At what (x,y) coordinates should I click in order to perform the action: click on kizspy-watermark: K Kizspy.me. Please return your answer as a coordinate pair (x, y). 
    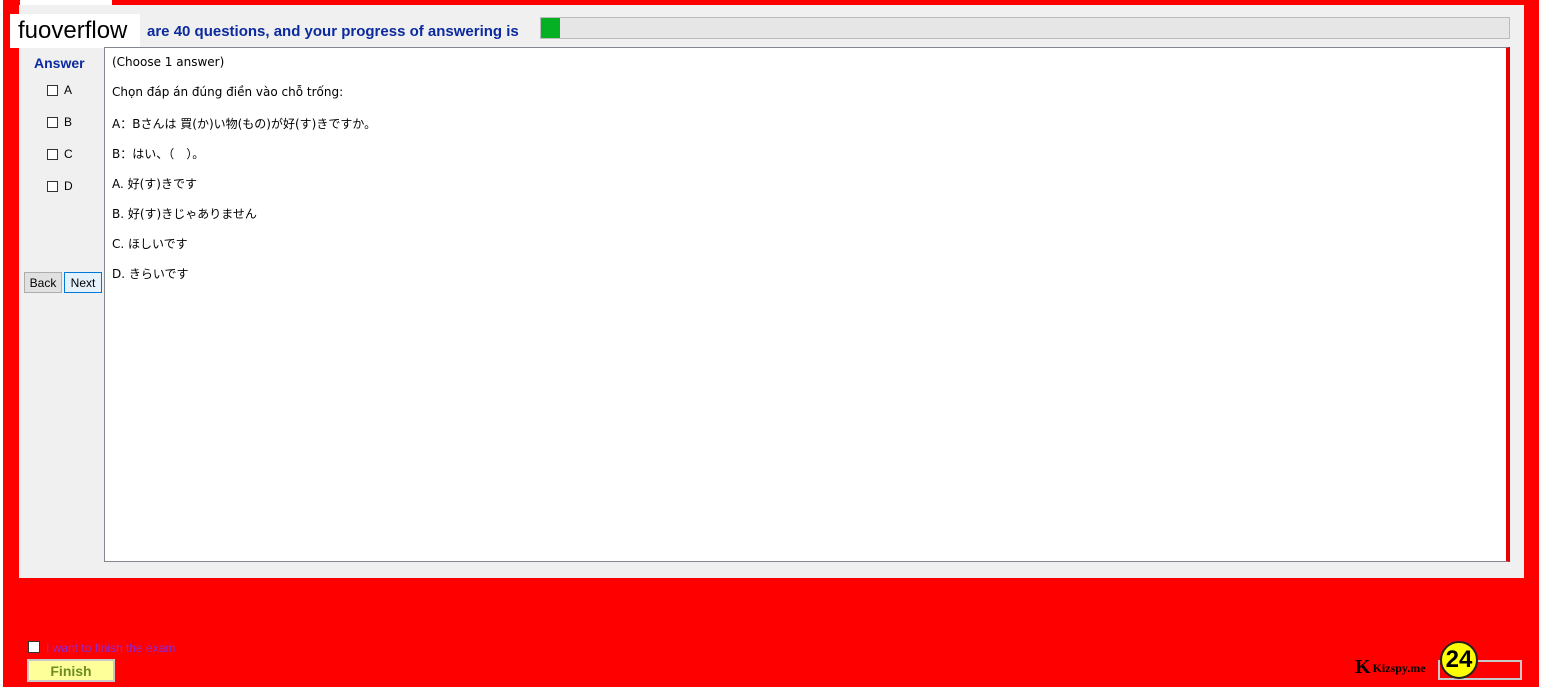
    Looking at the image, I should click on (1390, 667).